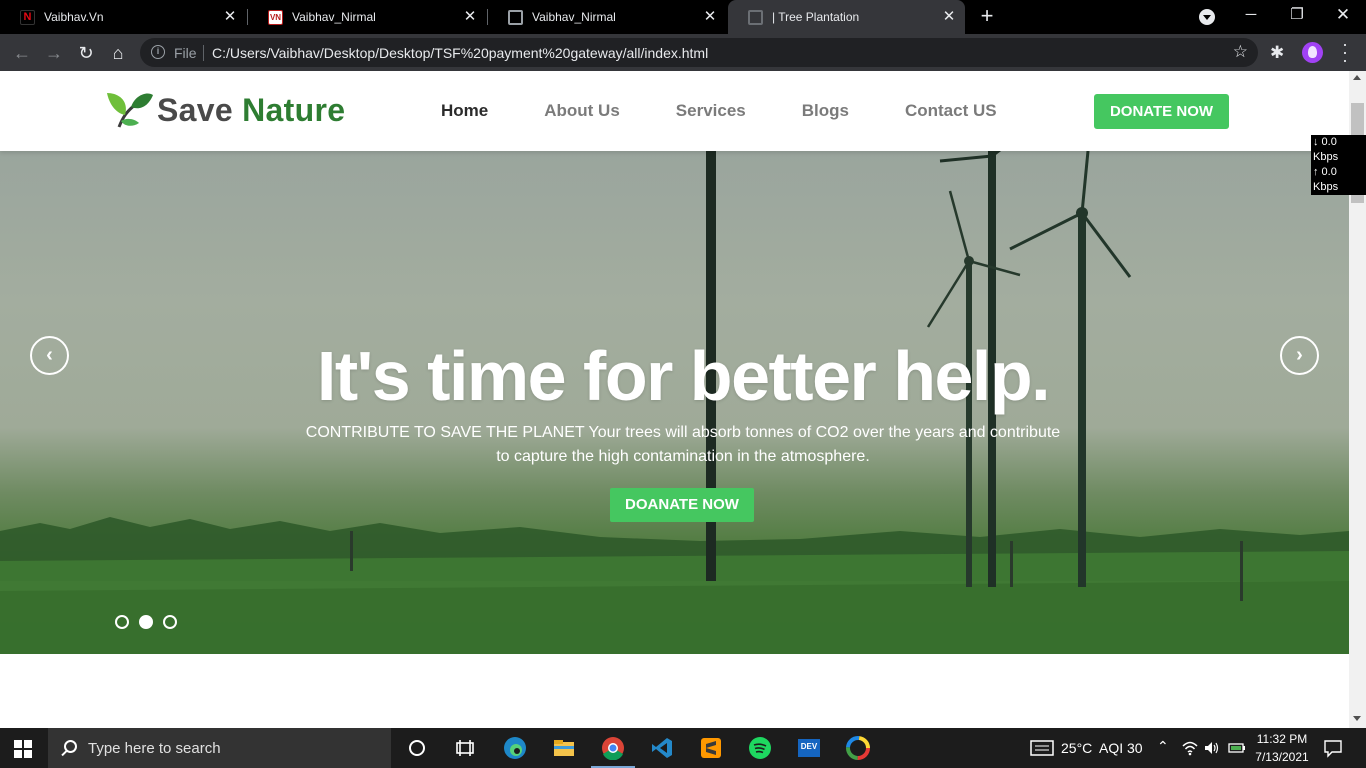 This screenshot has height=768, width=1366. I want to click on colorful-circle-app-icon, so click(858, 748).